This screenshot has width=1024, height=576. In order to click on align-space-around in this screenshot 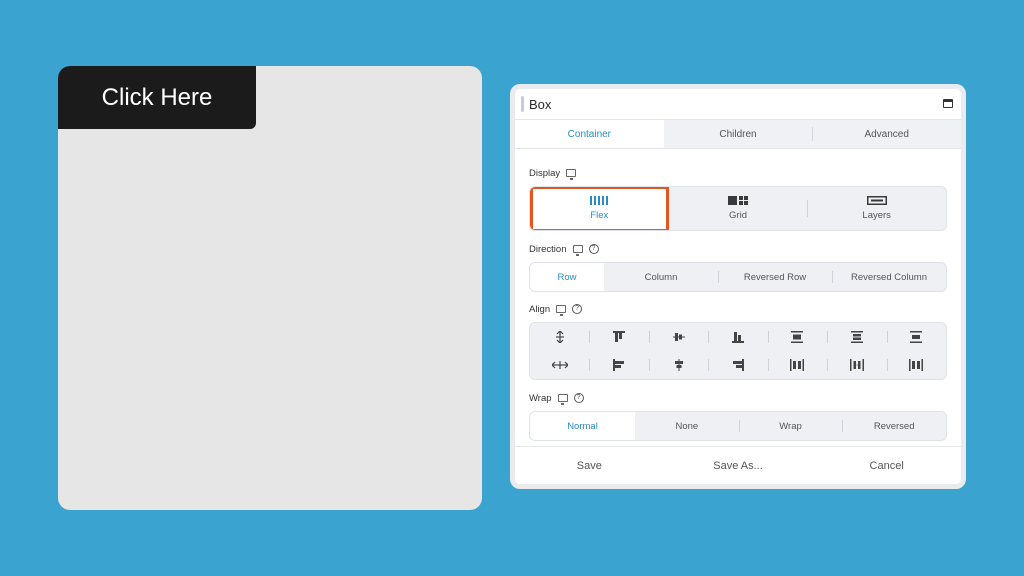, I will do `click(856, 337)`.